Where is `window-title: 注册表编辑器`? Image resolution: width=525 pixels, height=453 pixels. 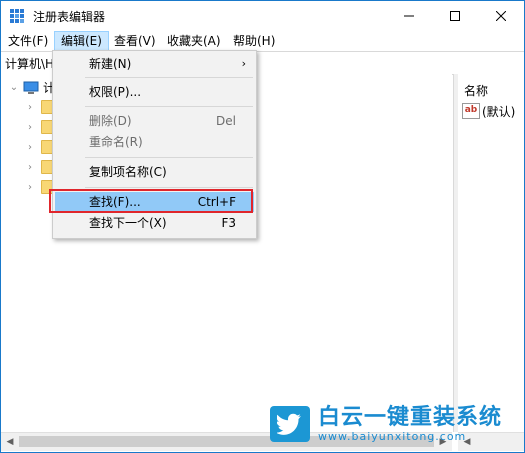 window-title: 注册表编辑器 is located at coordinates (69, 17).